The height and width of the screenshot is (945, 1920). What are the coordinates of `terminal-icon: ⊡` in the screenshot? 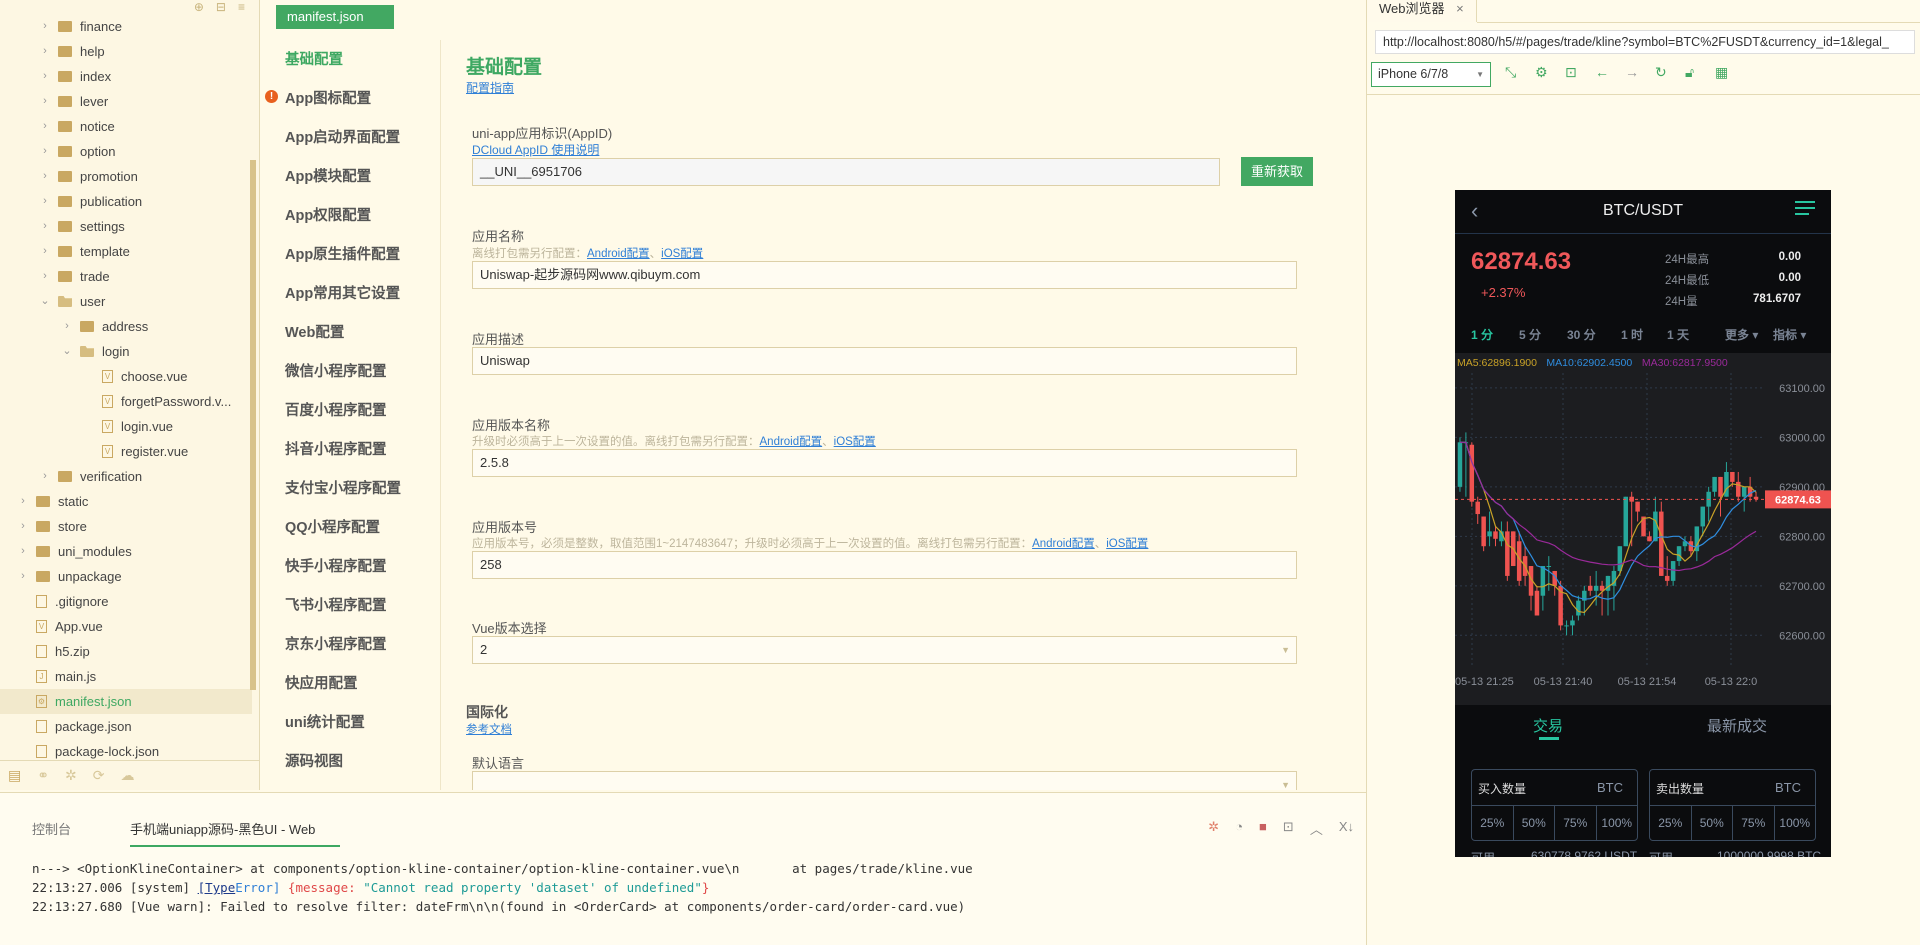 It's located at (1288, 828).